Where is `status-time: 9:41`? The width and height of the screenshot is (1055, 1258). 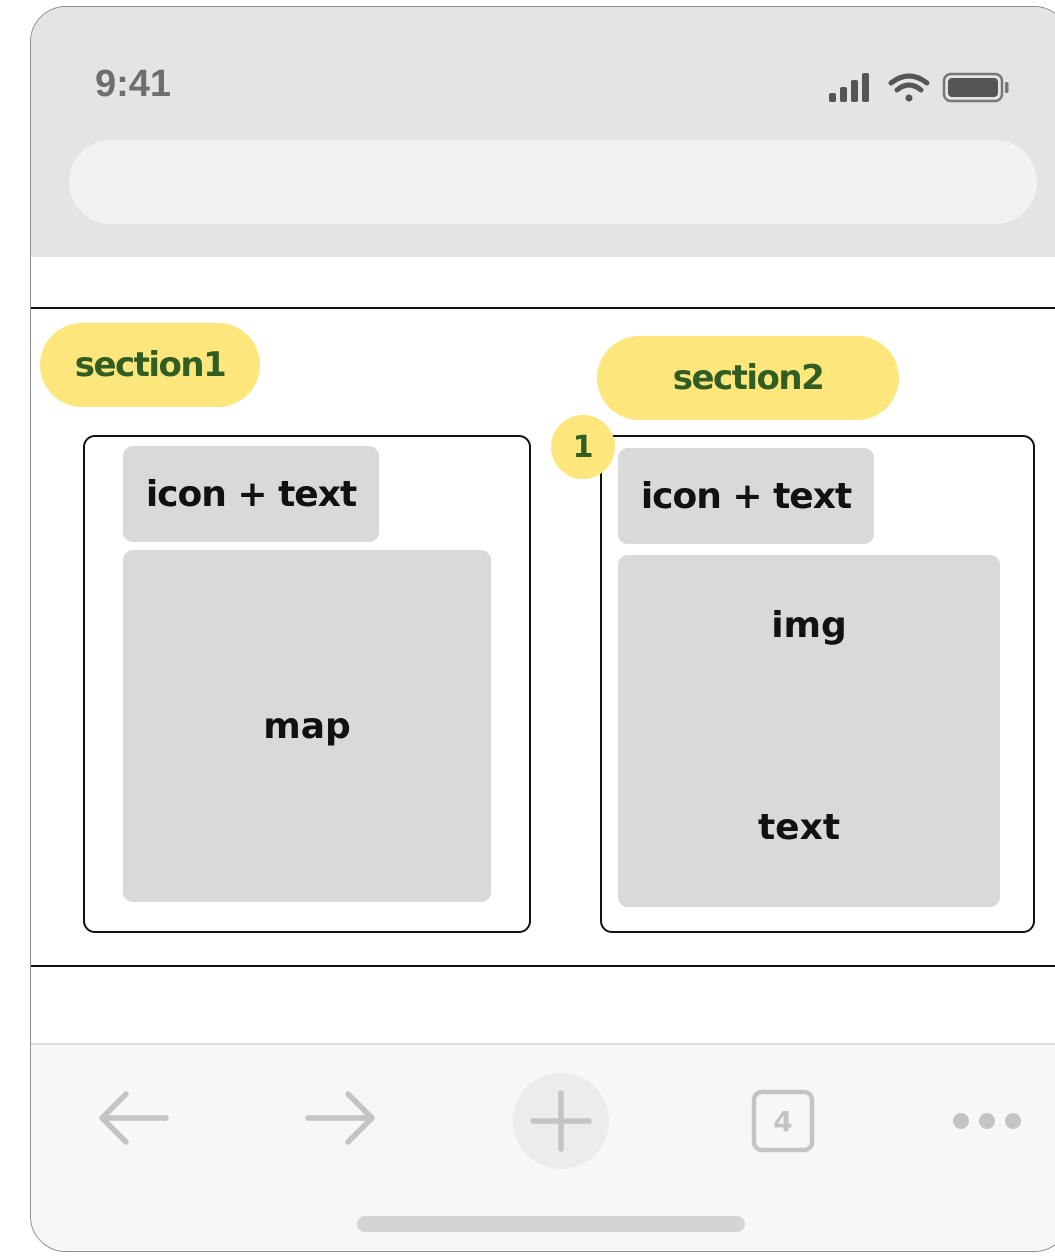 status-time: 9:41 is located at coordinates (133, 84).